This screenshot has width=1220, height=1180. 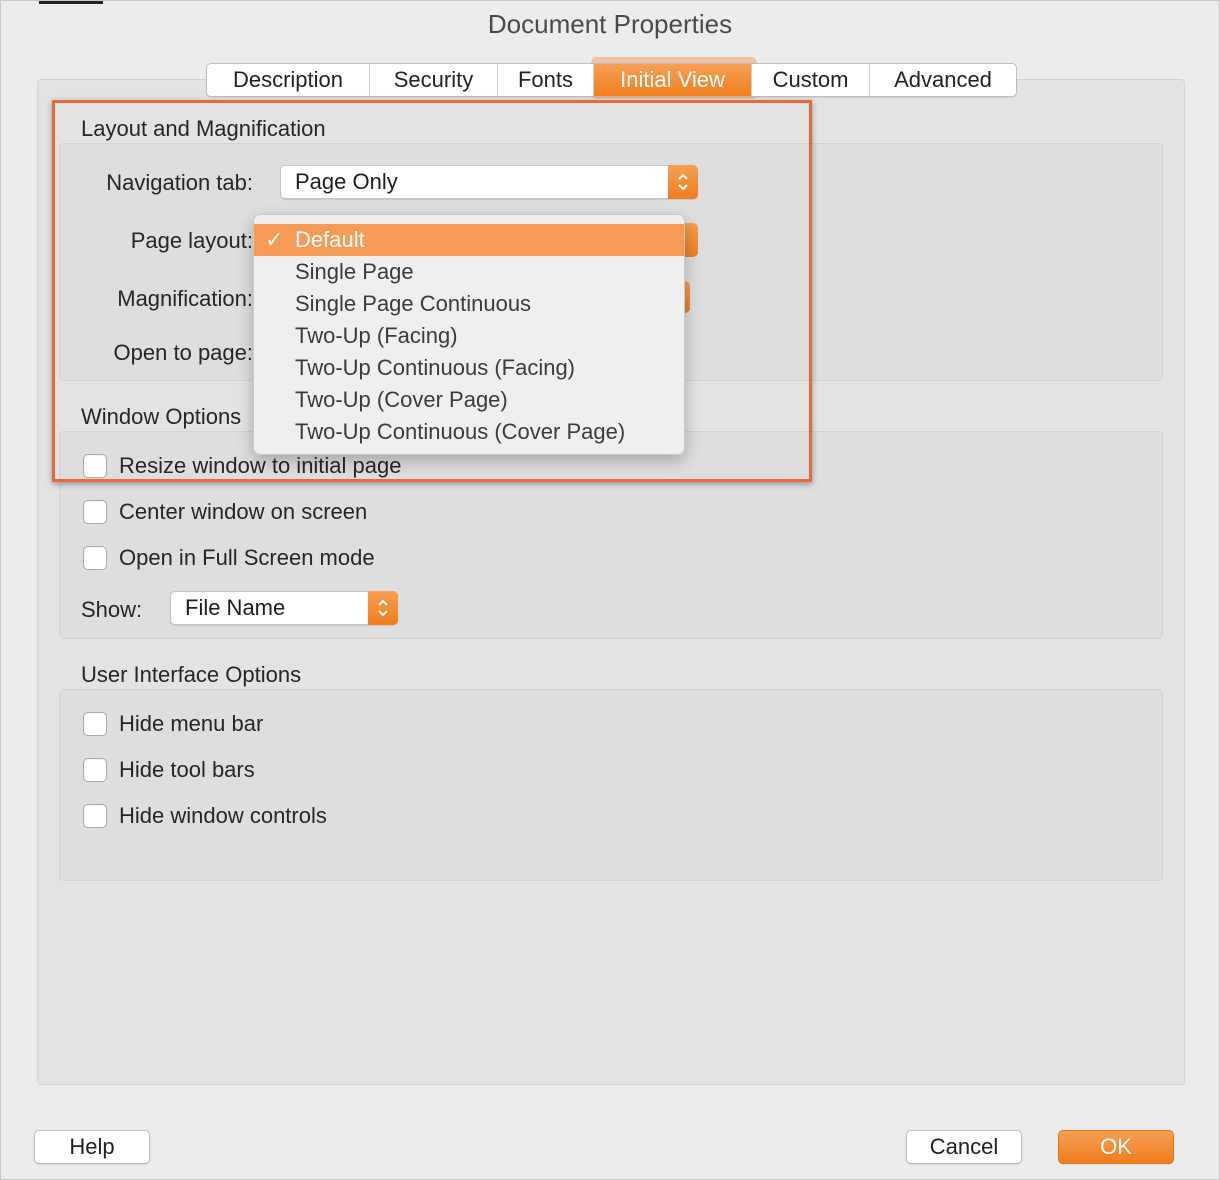 I want to click on resize-window-row: Resize window to initial page, so click(x=242, y=466).